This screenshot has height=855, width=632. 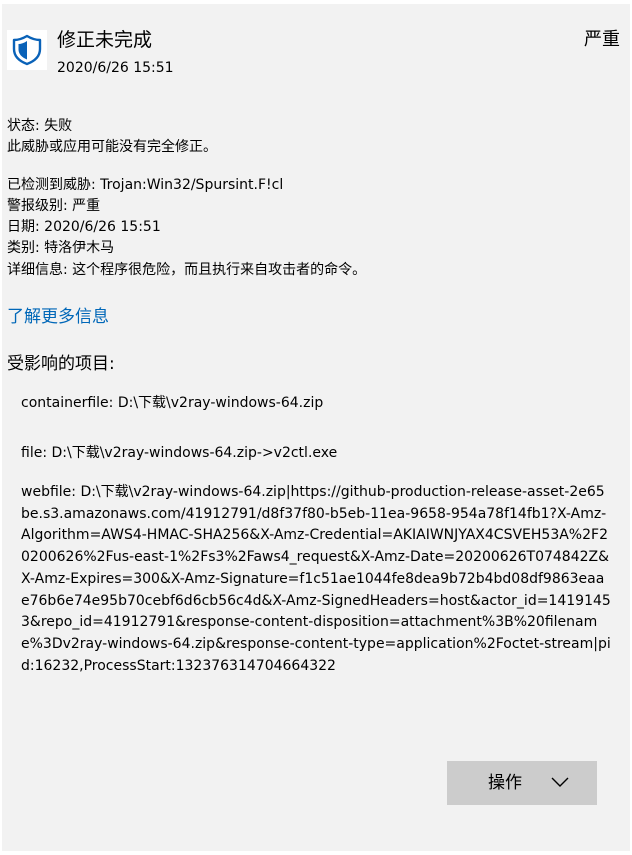 What do you see at coordinates (560, 782) in the screenshot?
I see `chevron-down-icon` at bounding box center [560, 782].